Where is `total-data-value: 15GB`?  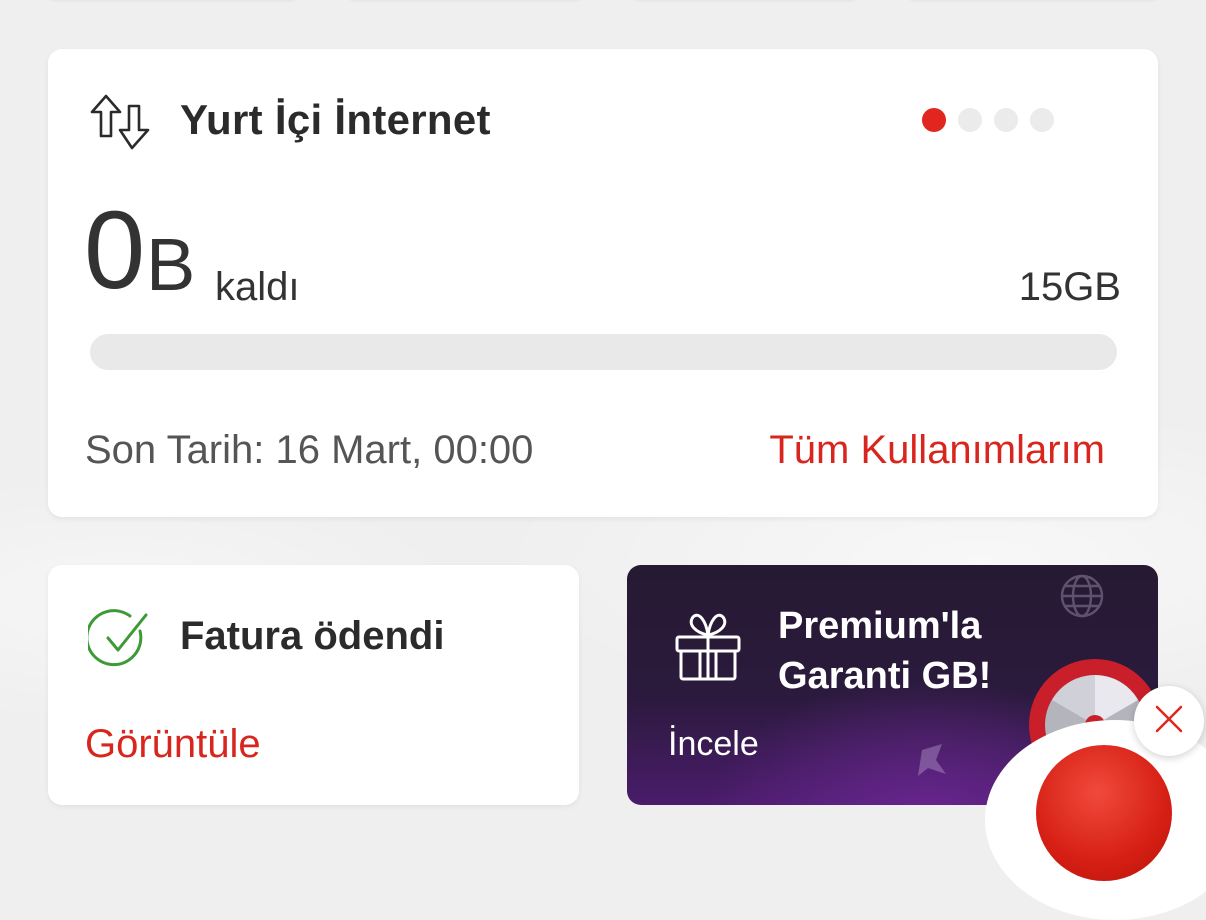
total-data-value: 15GB is located at coordinates (1069, 287).